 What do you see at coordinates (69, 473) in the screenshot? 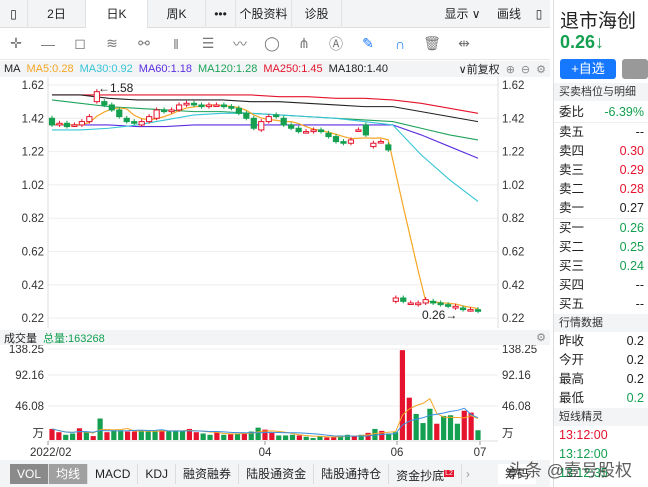
I see `tab-ma: 均线` at bounding box center [69, 473].